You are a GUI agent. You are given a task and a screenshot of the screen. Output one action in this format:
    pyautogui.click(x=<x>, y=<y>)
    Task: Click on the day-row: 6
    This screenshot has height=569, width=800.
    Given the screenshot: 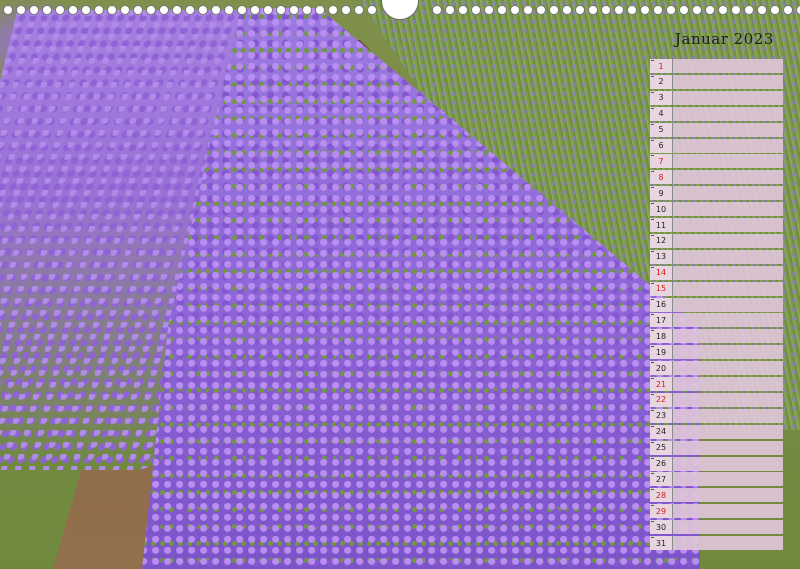 What is the action you would take?
    pyautogui.click(x=716, y=145)
    